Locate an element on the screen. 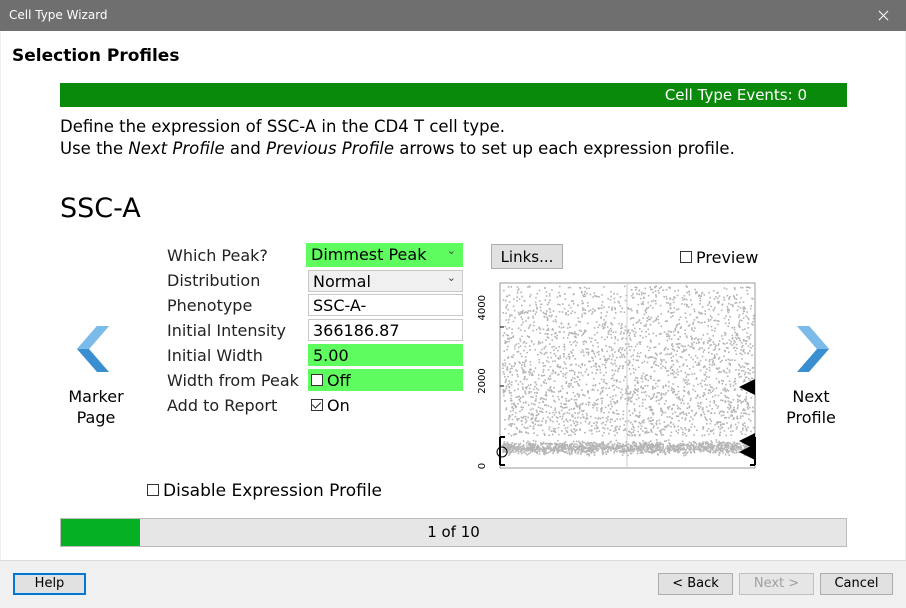 The image size is (906, 608). distribution-select: Normal ⌄ is located at coordinates (385, 281).